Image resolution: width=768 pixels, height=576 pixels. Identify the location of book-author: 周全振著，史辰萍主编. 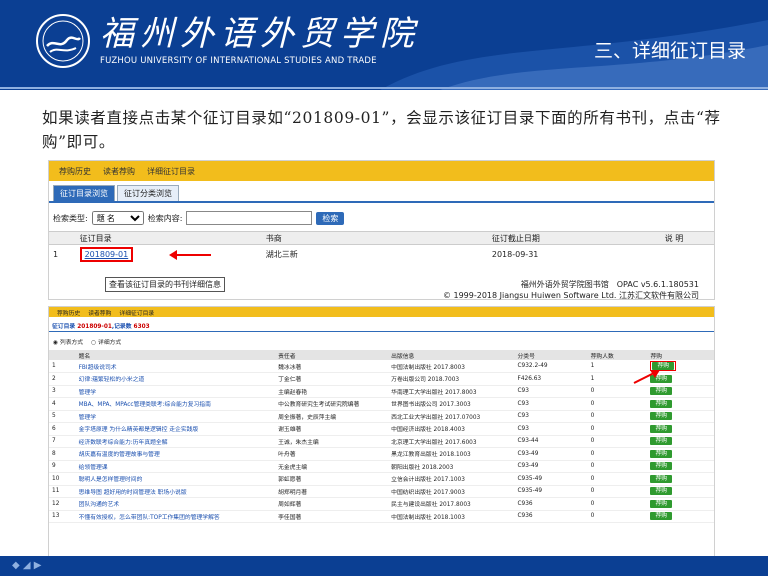
(332, 416).